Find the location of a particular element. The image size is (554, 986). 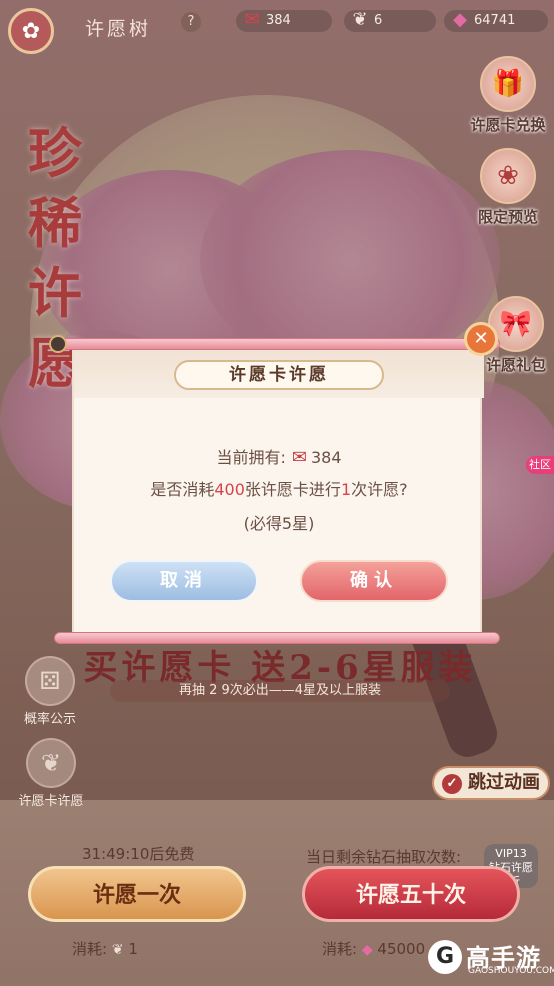

owned-line: 当前拥有: ✉ 384 is located at coordinates (279, 456).